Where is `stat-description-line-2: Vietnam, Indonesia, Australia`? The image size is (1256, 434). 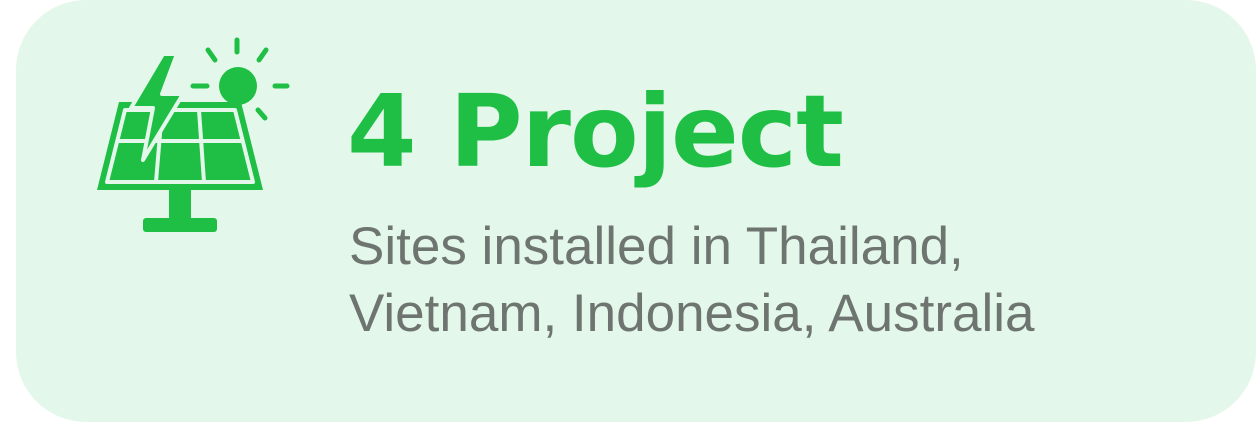 stat-description-line-2: Vietnam, Indonesia, Australia is located at coordinates (692, 313).